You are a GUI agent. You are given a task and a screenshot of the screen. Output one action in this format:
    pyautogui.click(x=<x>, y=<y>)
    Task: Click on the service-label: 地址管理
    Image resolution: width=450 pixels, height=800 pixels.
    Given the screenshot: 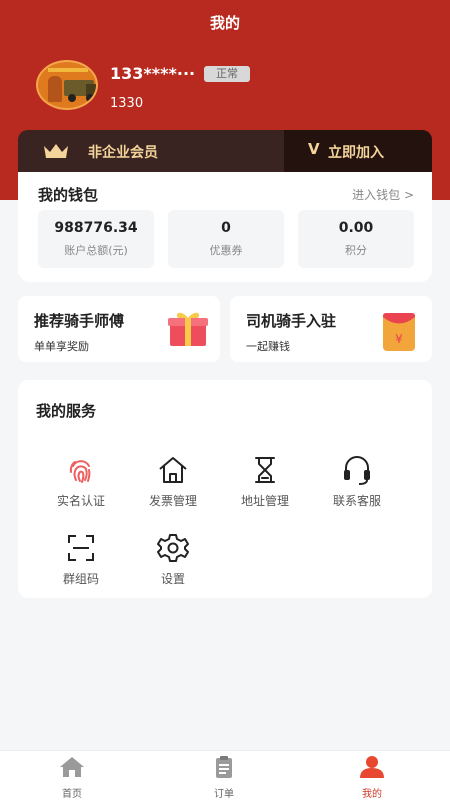 What is the action you would take?
    pyautogui.click(x=264, y=501)
    